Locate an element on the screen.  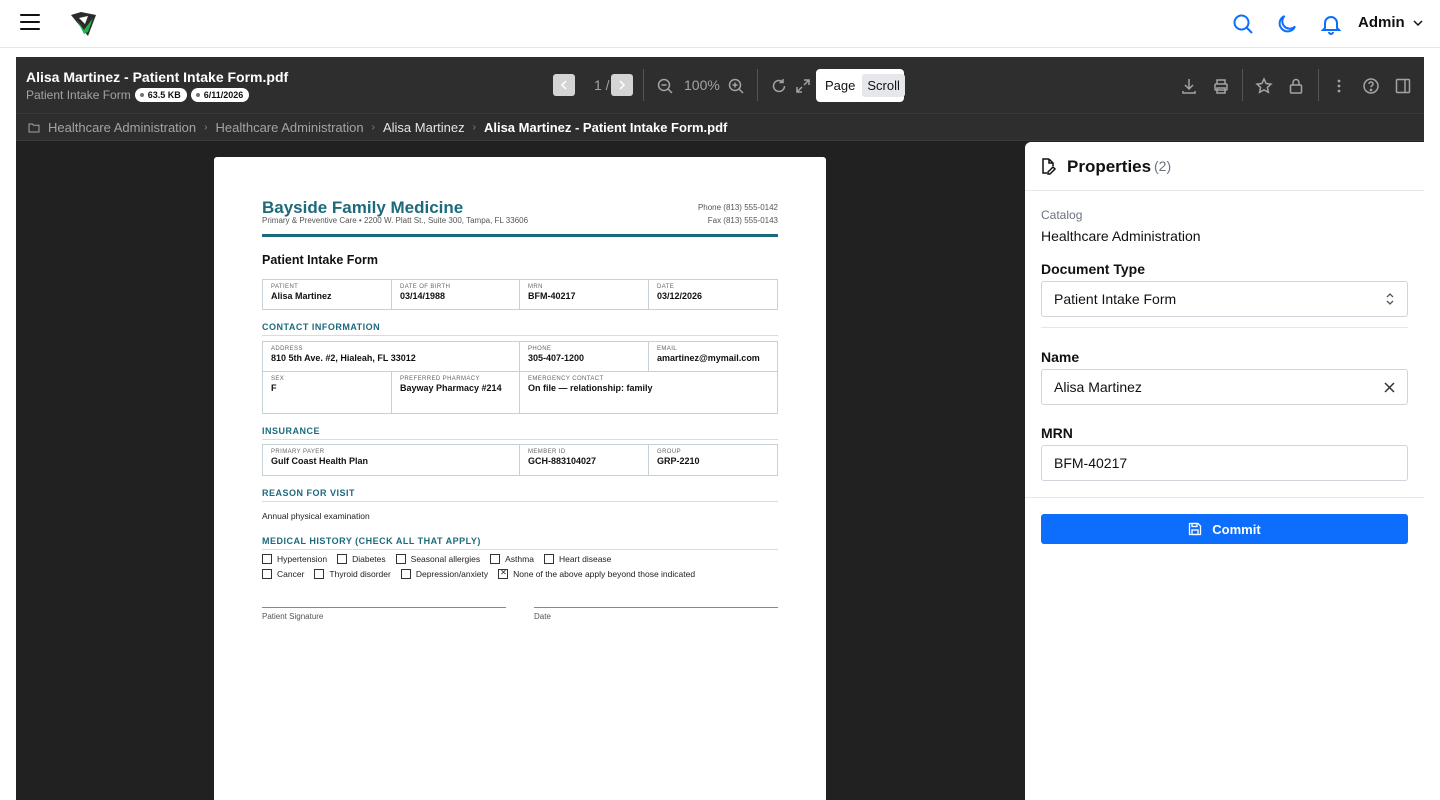
document-subtitle: Patient Intake Form 63.5 KB 6/11/2026 is located at coordinates (138, 95).